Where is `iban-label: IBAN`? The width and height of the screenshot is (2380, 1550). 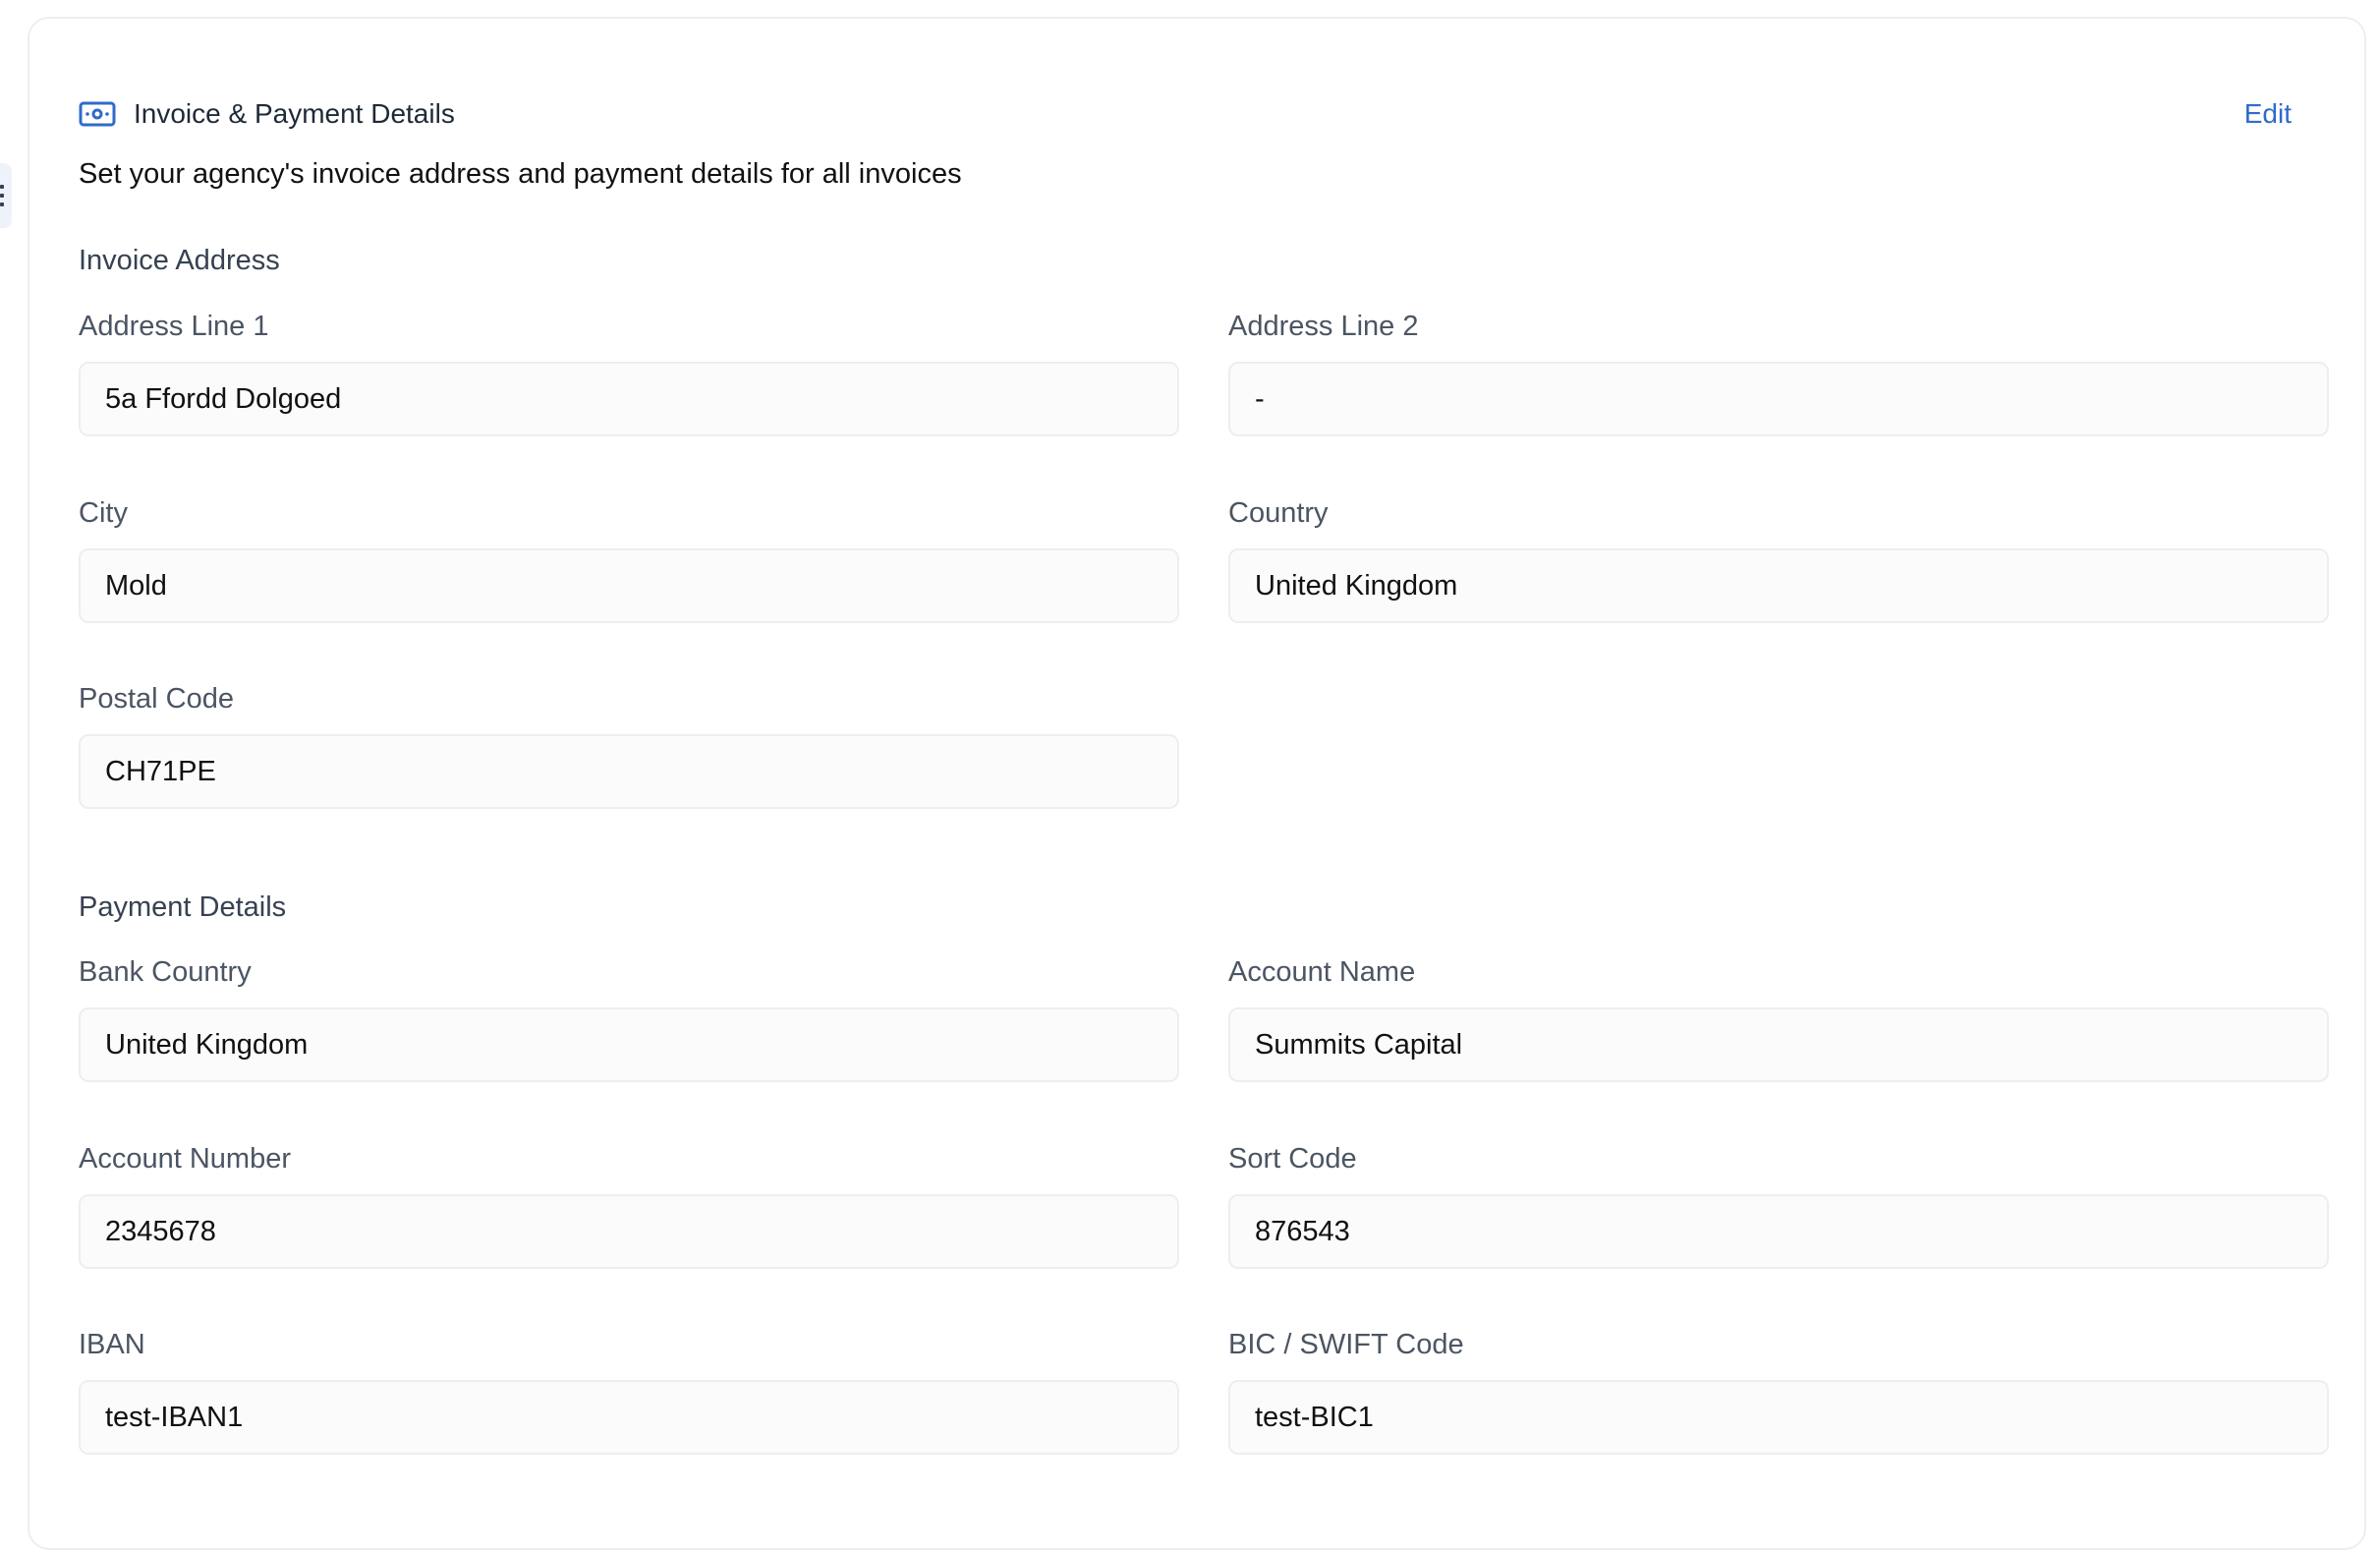 iban-label: IBAN is located at coordinates (112, 1344).